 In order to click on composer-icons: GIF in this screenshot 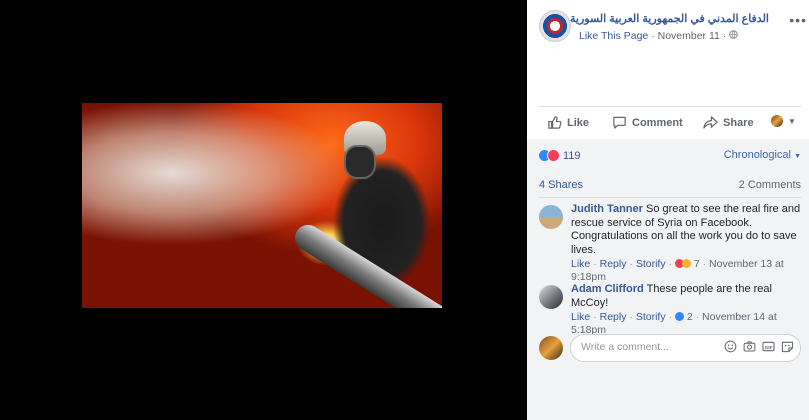, I will do `click(759, 346)`.